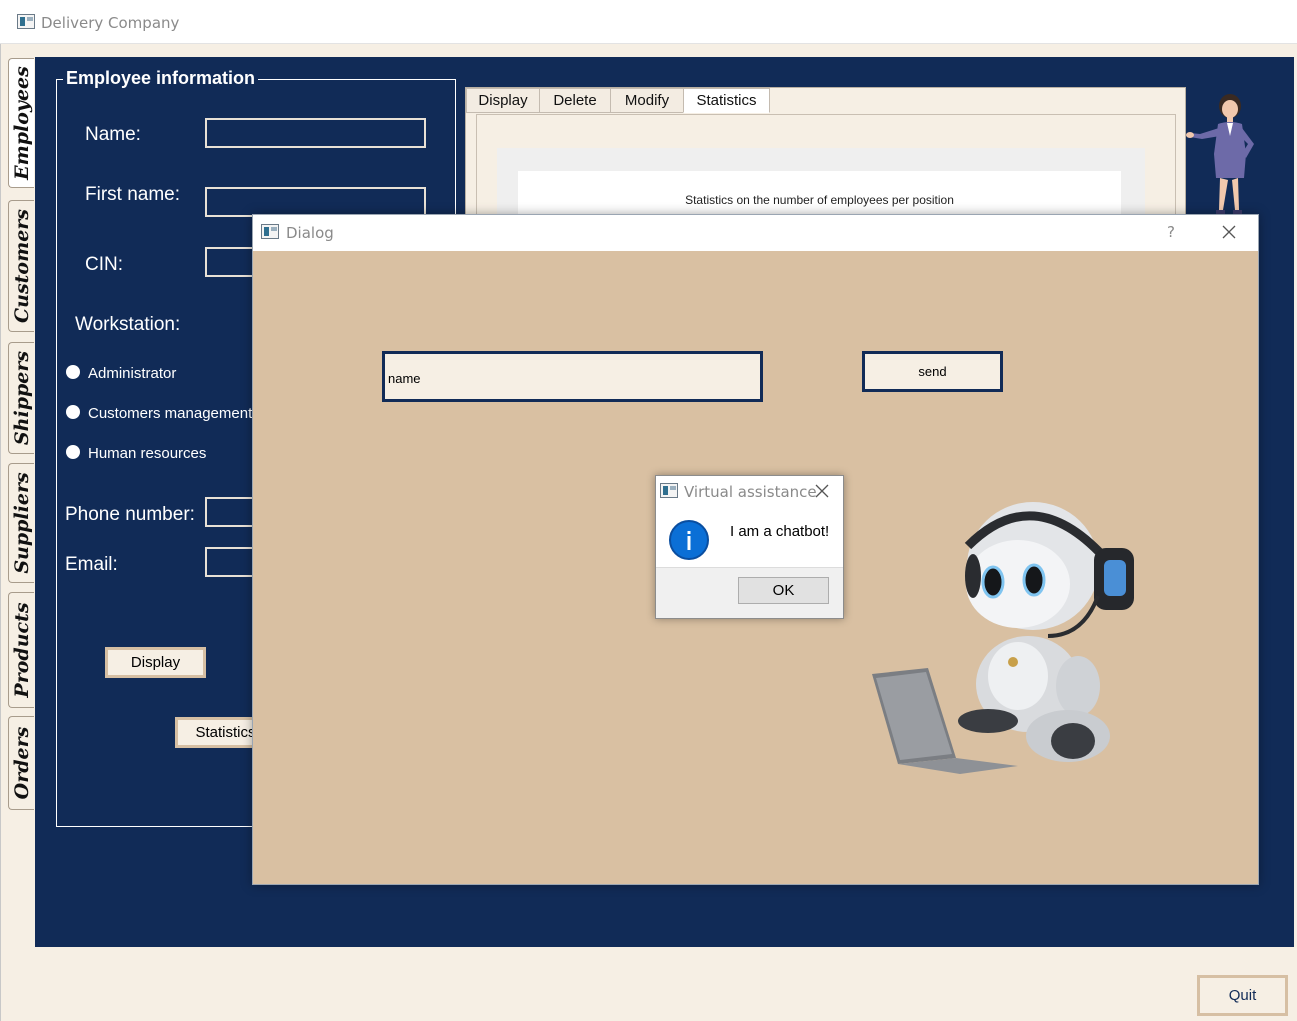 The width and height of the screenshot is (1297, 1021). What do you see at coordinates (1242, 995) in the screenshot?
I see `quit-button: Quit` at bounding box center [1242, 995].